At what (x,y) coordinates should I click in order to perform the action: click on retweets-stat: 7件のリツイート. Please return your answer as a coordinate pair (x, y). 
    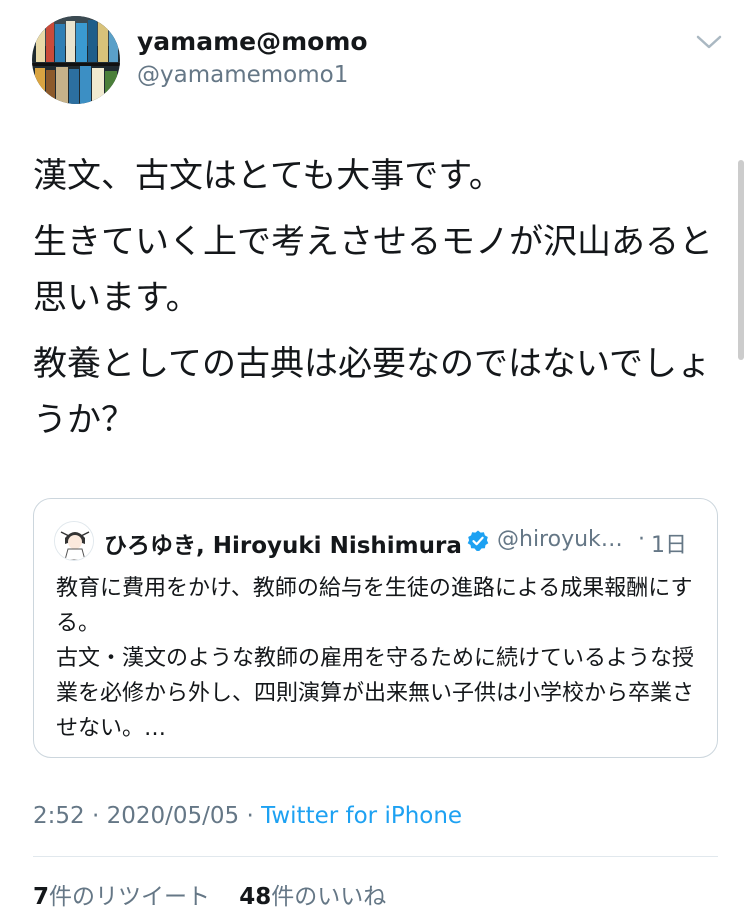
    Looking at the image, I should click on (121, 897).